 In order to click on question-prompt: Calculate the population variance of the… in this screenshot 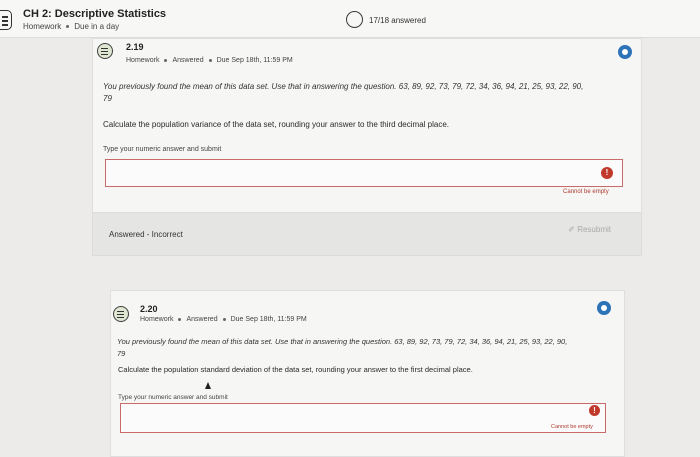, I will do `click(276, 124)`.